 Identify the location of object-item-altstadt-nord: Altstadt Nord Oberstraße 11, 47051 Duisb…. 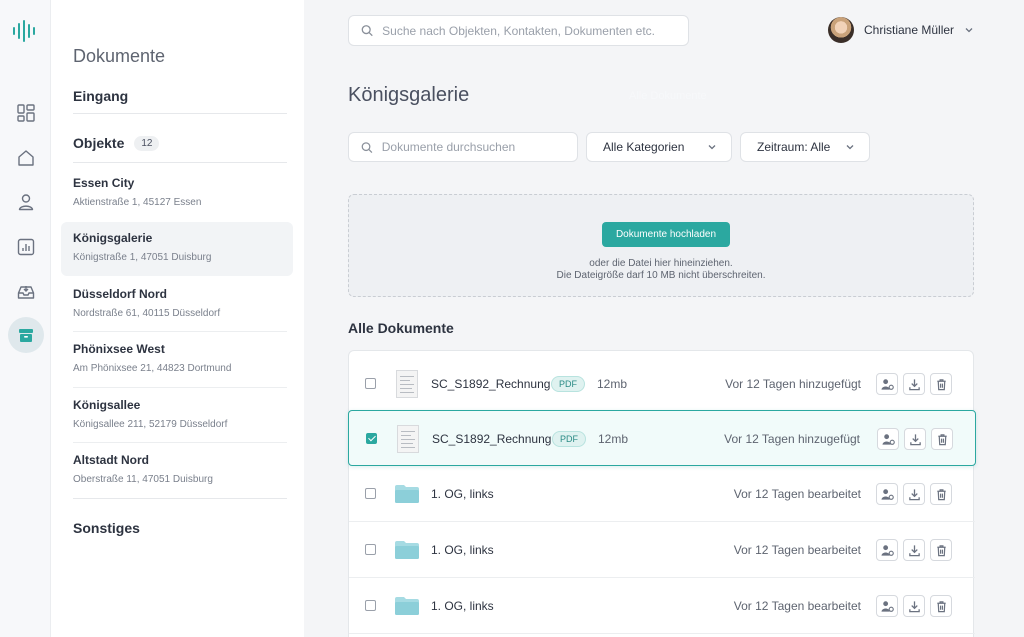
(177, 471).